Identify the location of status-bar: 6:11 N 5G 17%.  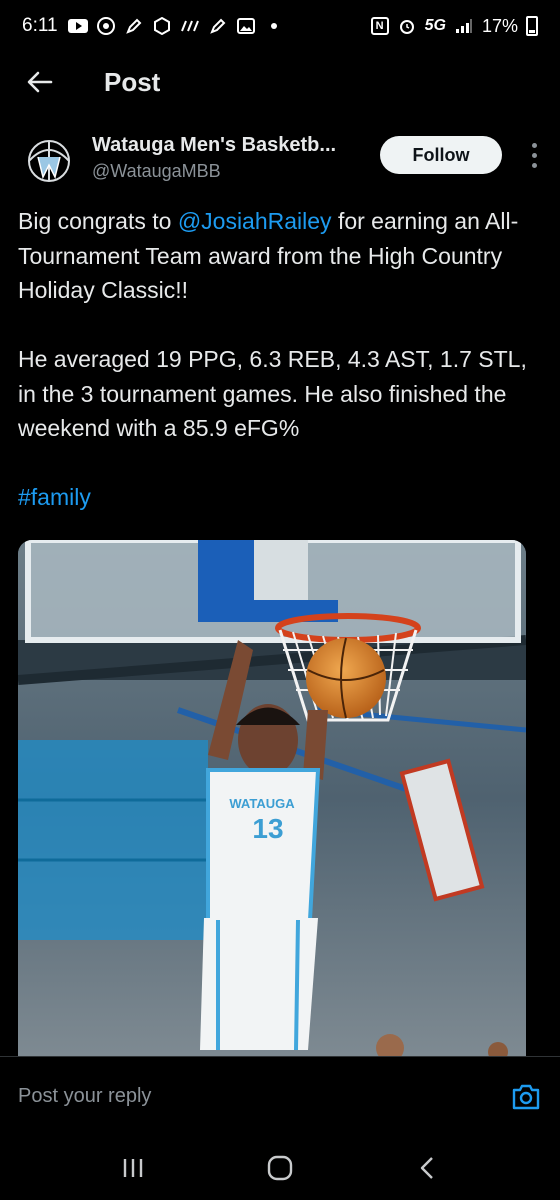
(280, 26).